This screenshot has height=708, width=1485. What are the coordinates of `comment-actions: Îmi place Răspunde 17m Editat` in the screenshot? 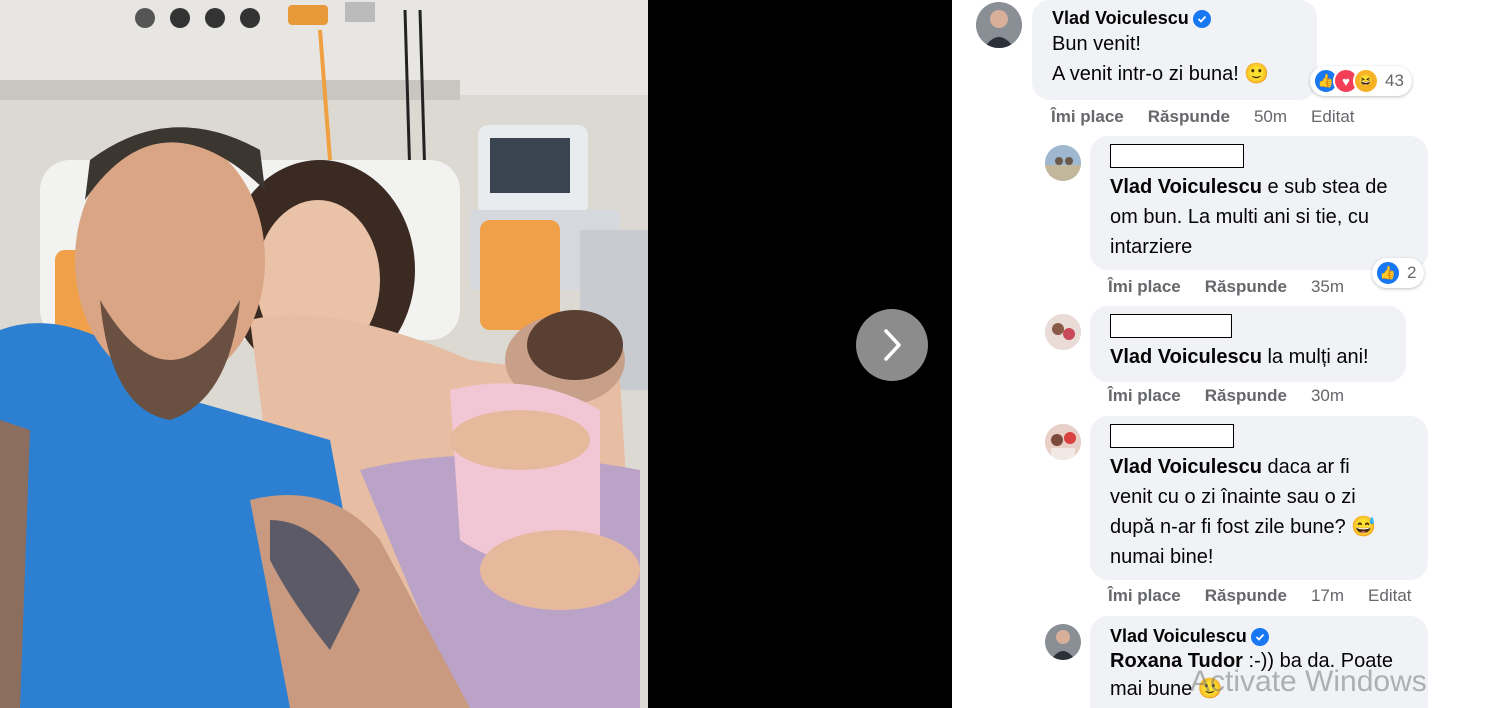 It's located at (1260, 596).